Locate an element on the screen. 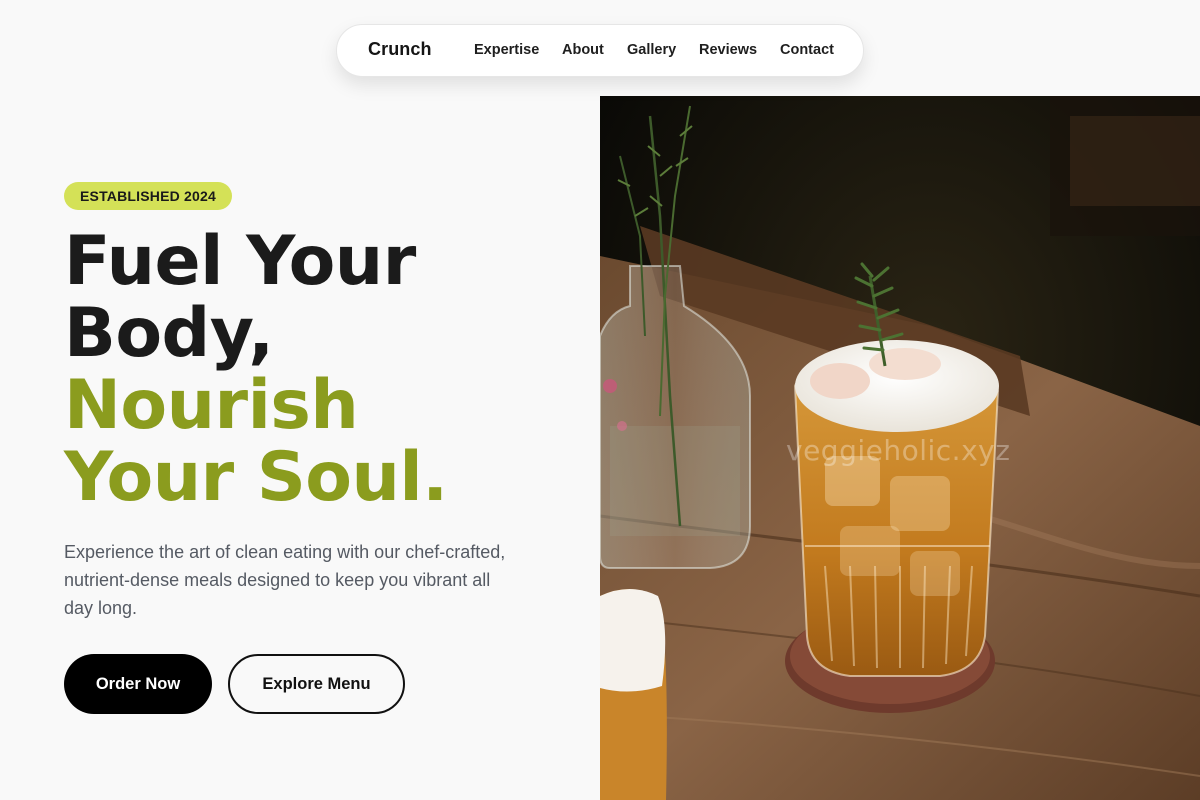 The width and height of the screenshot is (1200, 800). headline-line-2: Body, is located at coordinates (169, 333).